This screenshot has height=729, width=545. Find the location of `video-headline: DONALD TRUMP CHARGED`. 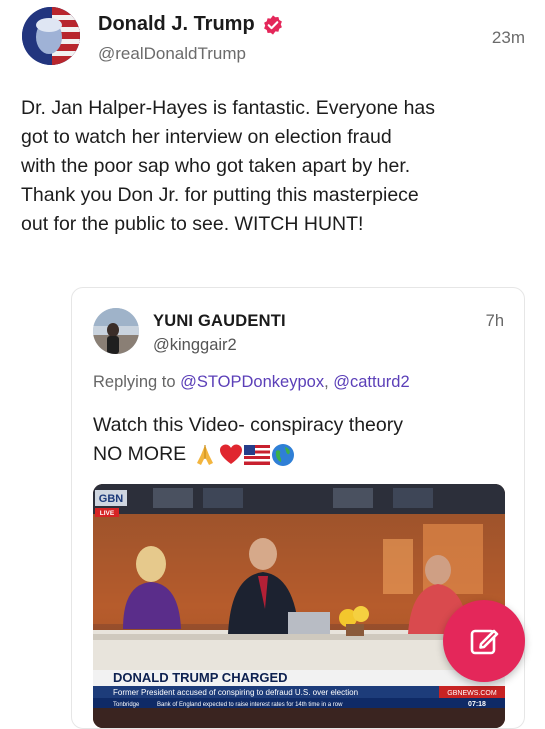

video-headline: DONALD TRUMP CHARGED is located at coordinates (200, 677).